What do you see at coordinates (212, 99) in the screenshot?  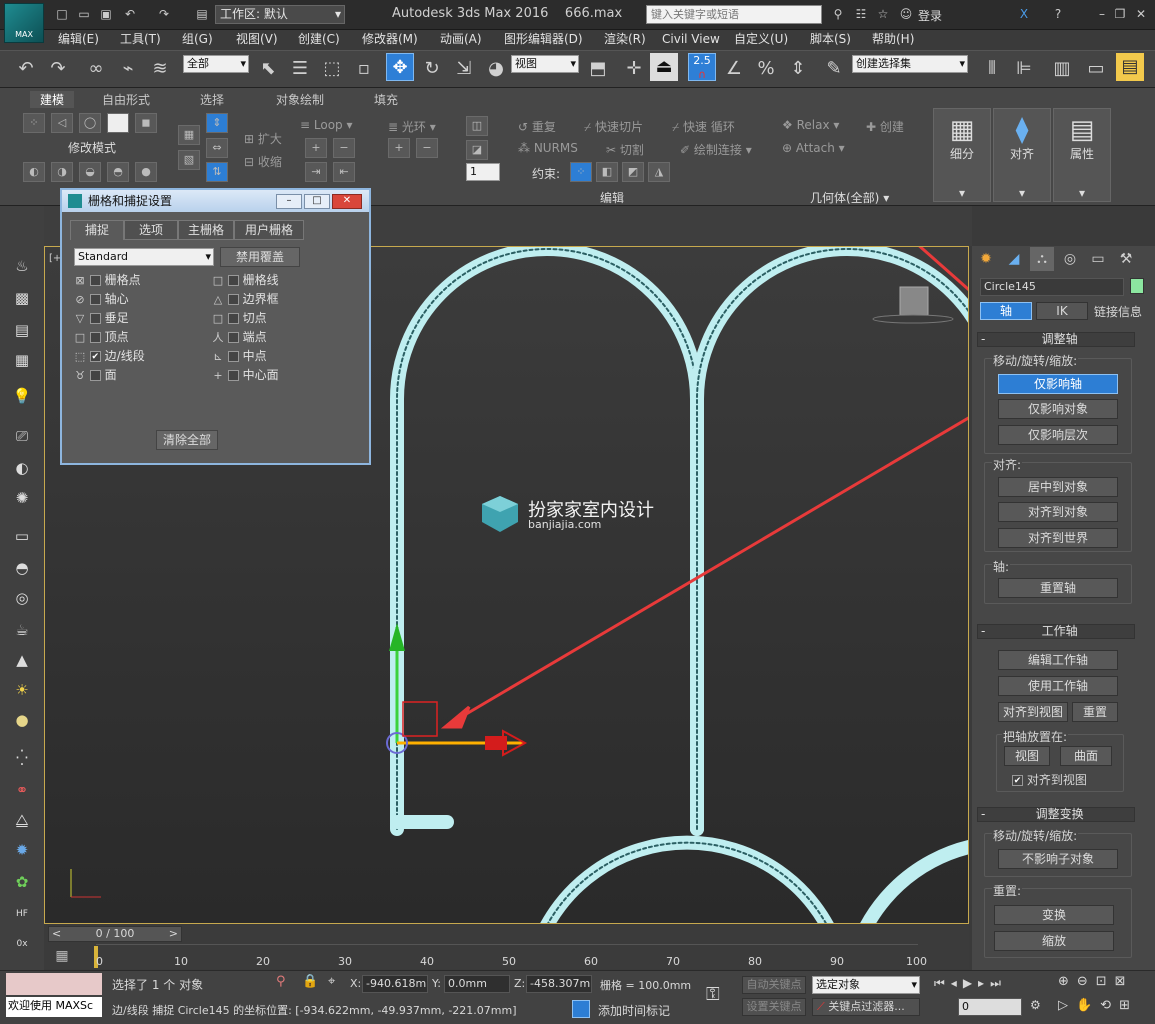 I see `ribbon-tab-selection: 选择` at bounding box center [212, 99].